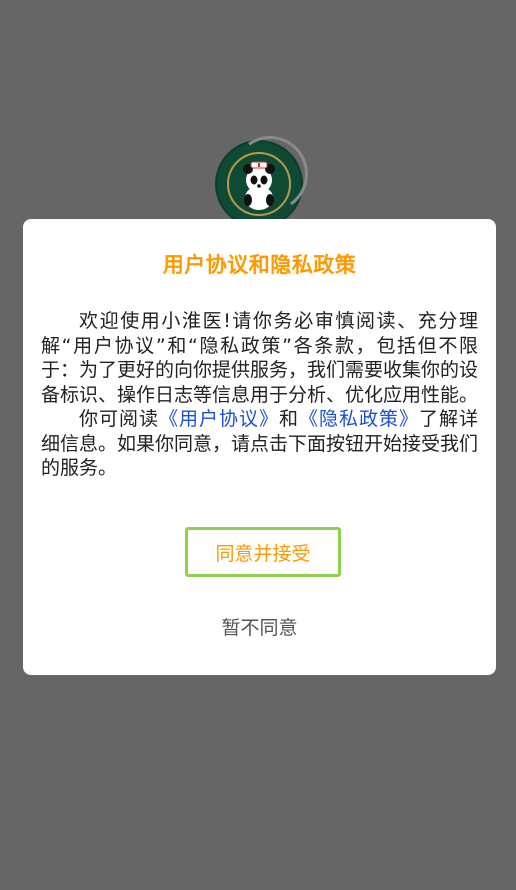 This screenshot has height=890, width=516. I want to click on decline-button: 暂不同意, so click(259, 626).